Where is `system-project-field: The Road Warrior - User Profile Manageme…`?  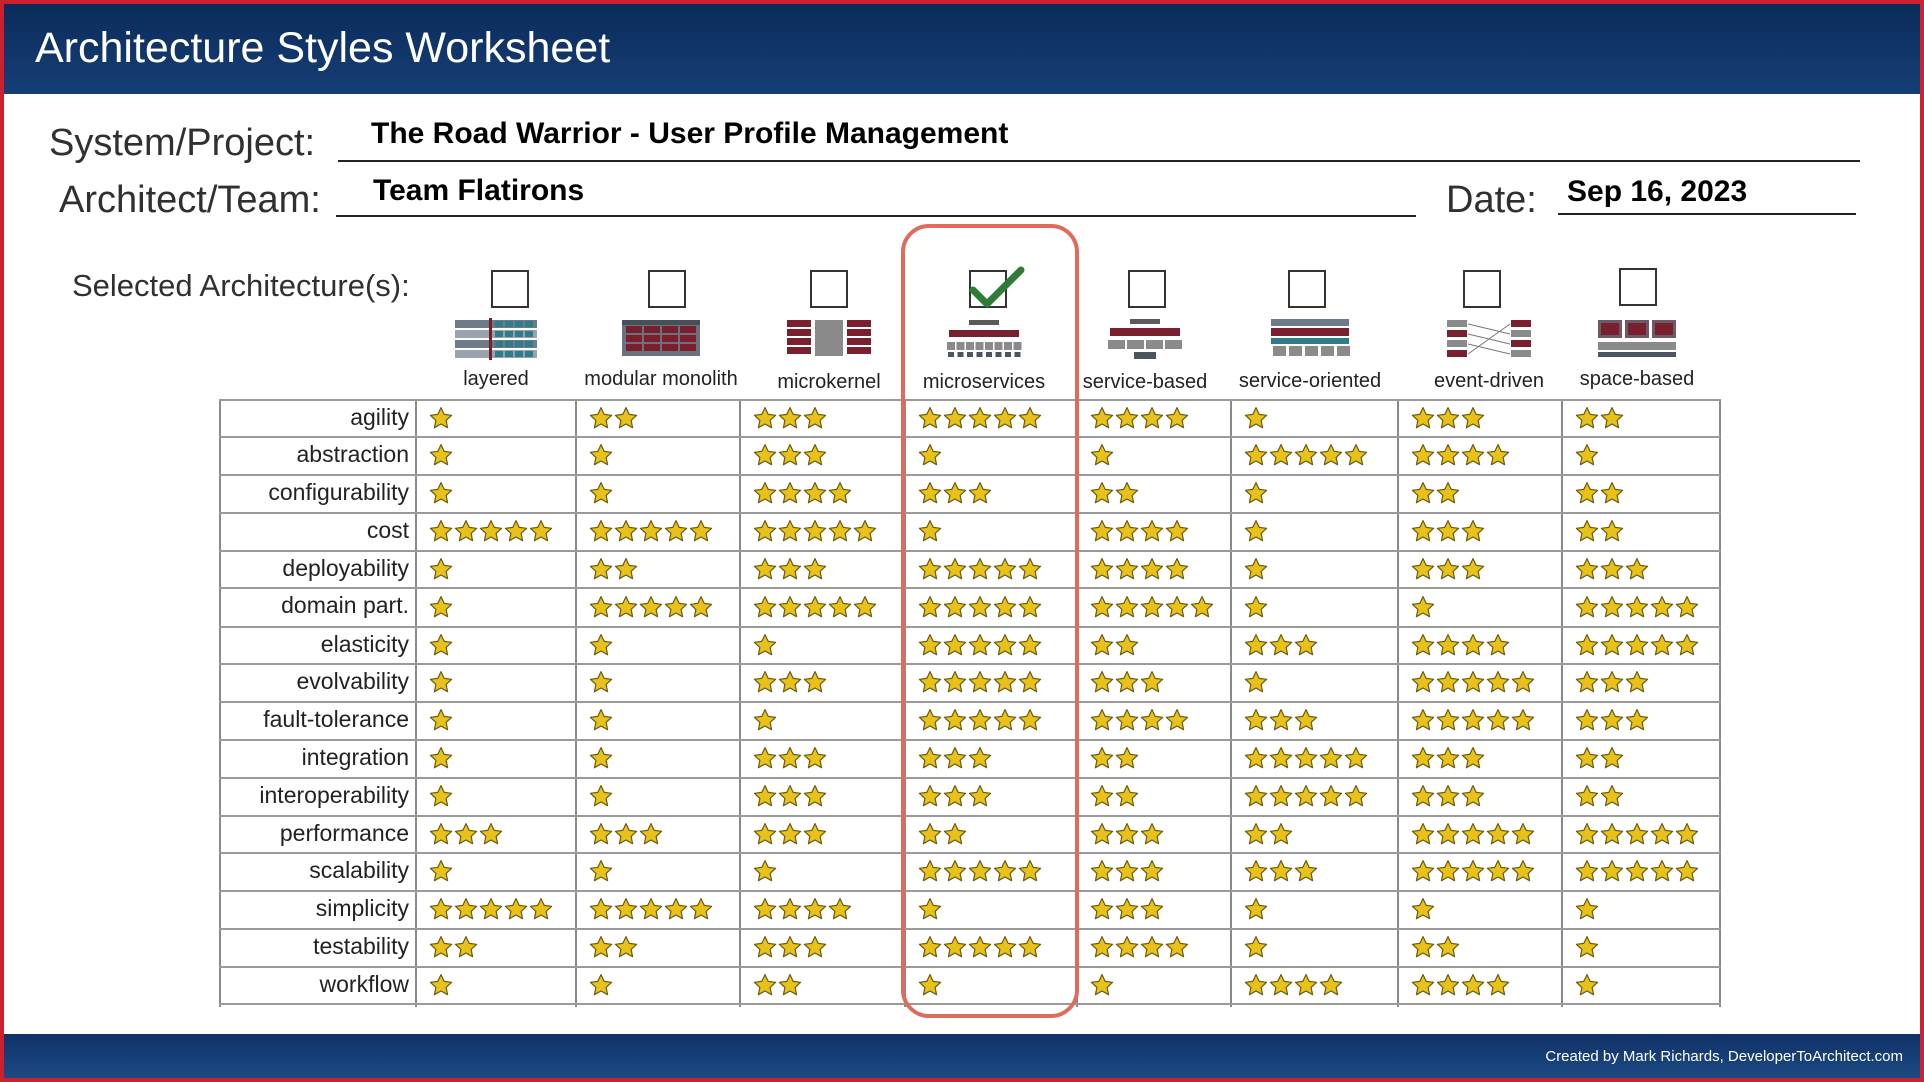
system-project-field: The Road Warrior - User Profile Manageme… is located at coordinates (689, 134).